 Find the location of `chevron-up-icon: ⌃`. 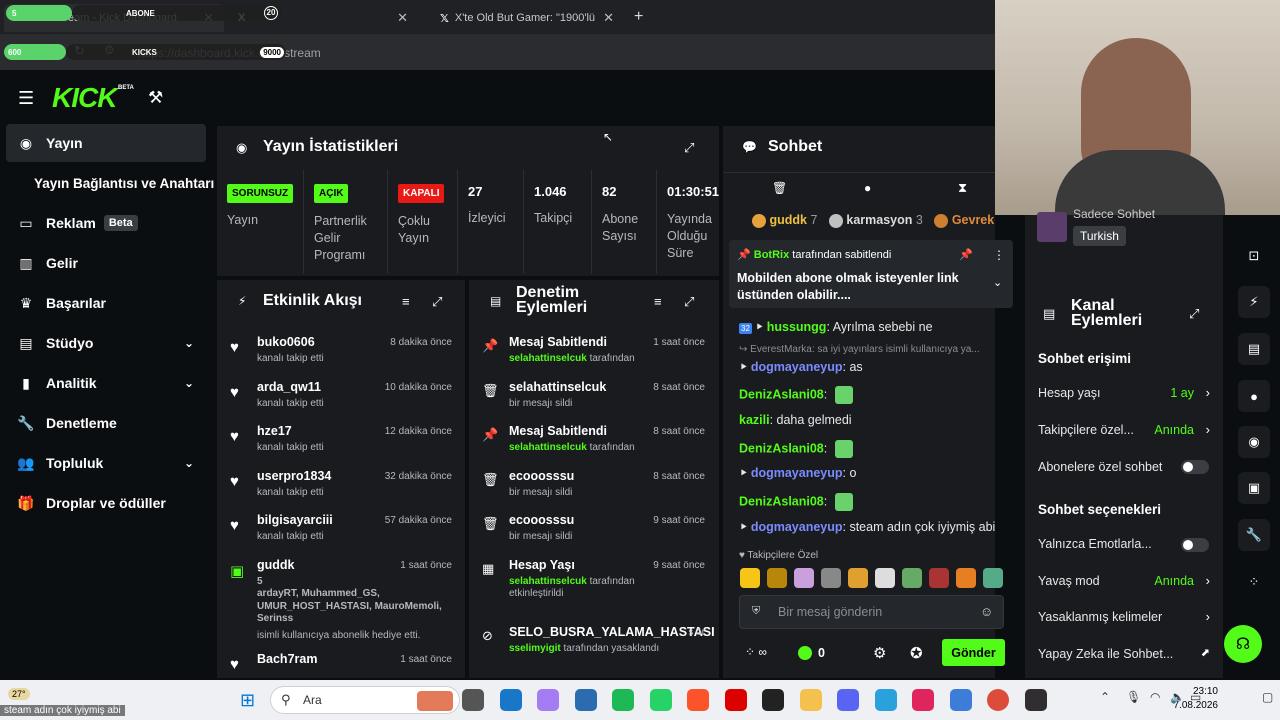

chevron-up-icon: ⌃ is located at coordinates (1105, 697).